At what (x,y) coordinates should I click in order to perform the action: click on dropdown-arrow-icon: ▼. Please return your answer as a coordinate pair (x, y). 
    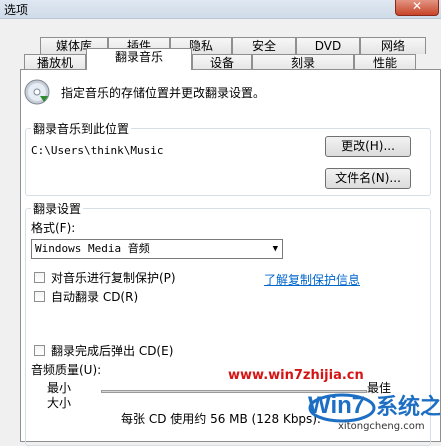
    Looking at the image, I should click on (275, 249).